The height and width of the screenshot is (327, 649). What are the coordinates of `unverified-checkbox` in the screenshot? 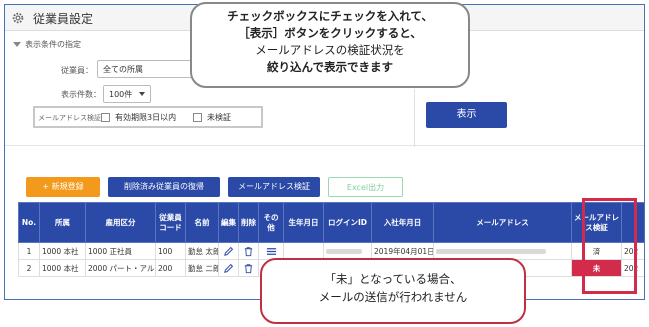 It's located at (197, 117).